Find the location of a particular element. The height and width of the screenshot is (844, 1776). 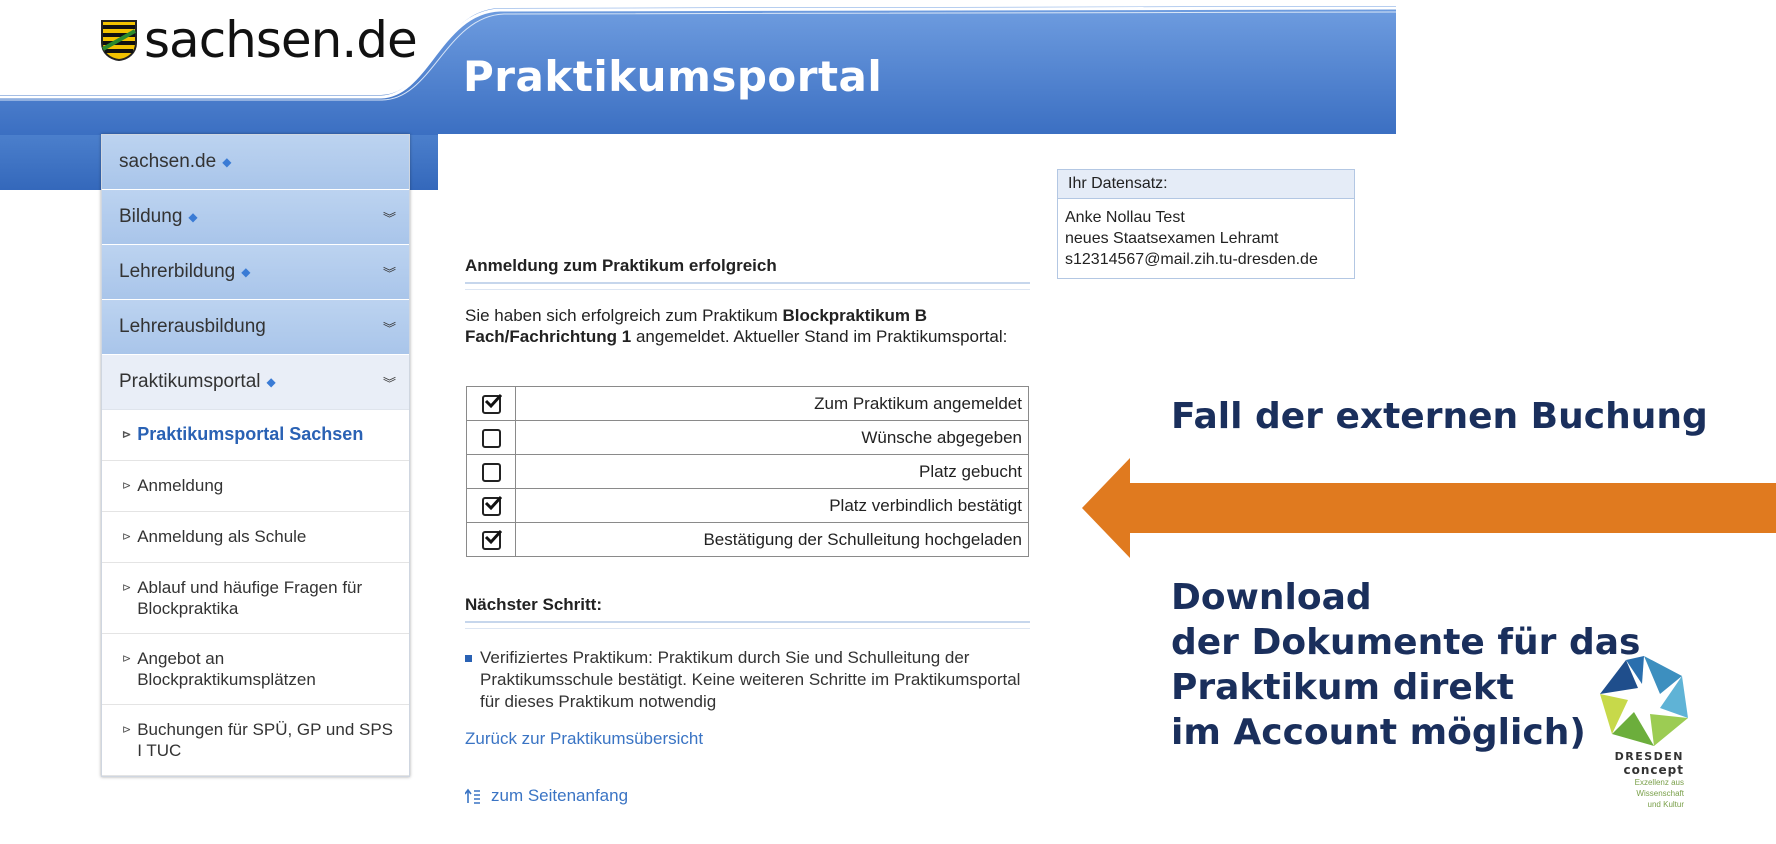

intro-prefix: Sie haben sich erfolgreich zum Praktikum is located at coordinates (624, 315).